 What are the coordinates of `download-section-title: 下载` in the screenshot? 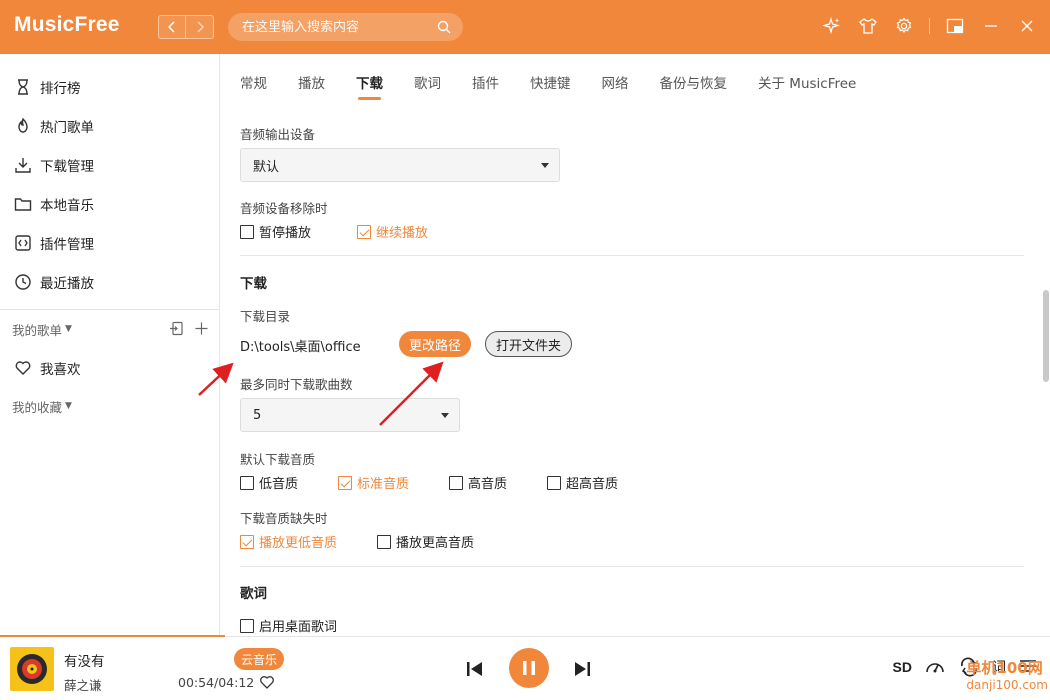 It's located at (253, 284).